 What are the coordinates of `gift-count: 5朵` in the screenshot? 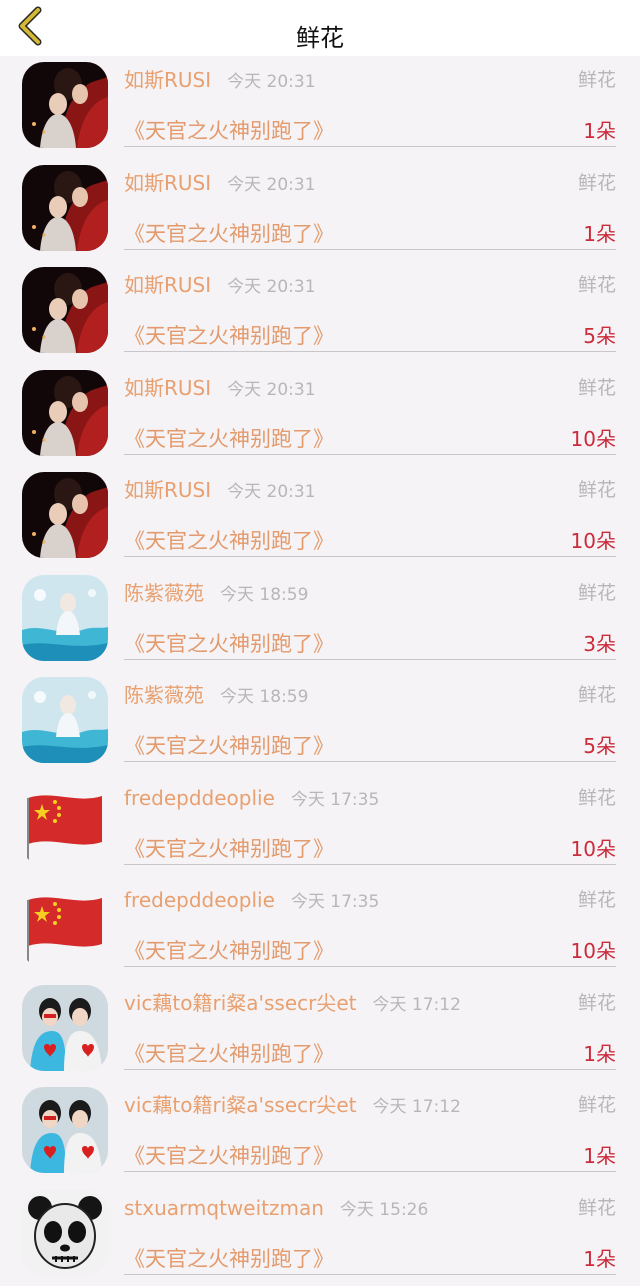 It's located at (599, 746).